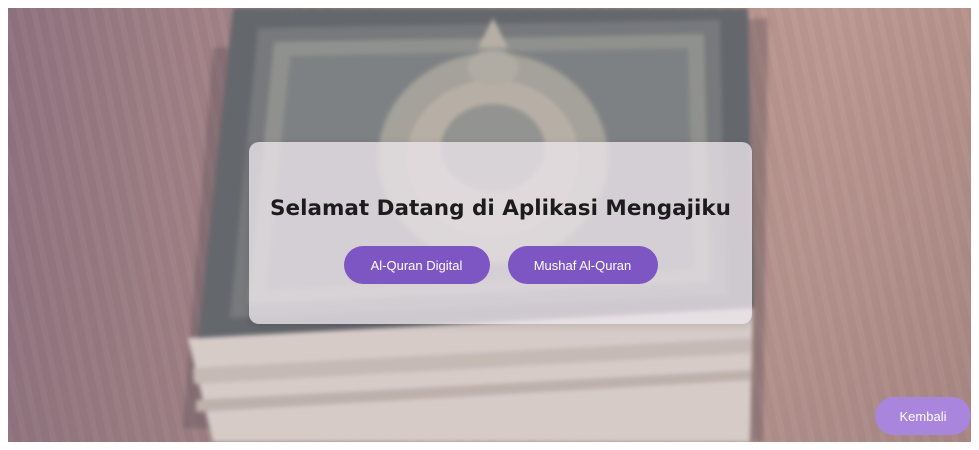 Image resolution: width=979 pixels, height=450 pixels. What do you see at coordinates (500, 265) in the screenshot?
I see `menu-buttons: Al-Quran Digital Mushaf Al-Quran` at bounding box center [500, 265].